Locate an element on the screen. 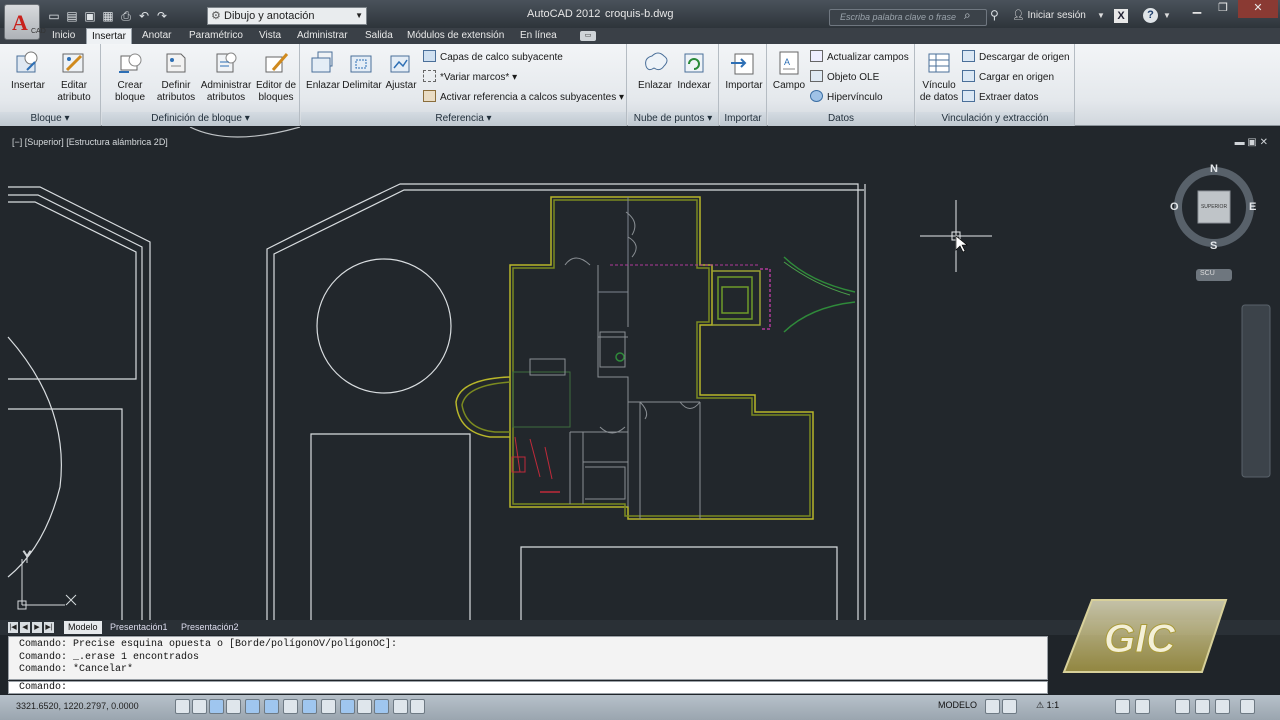 This screenshot has height=720, width=1280. selection-cycling-icon is located at coordinates (417, 706).